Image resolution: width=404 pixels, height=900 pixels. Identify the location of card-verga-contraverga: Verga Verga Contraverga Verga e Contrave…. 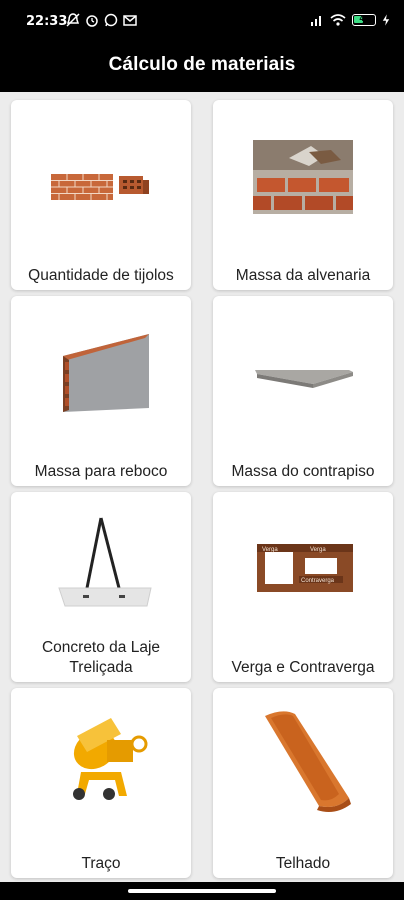
(303, 587).